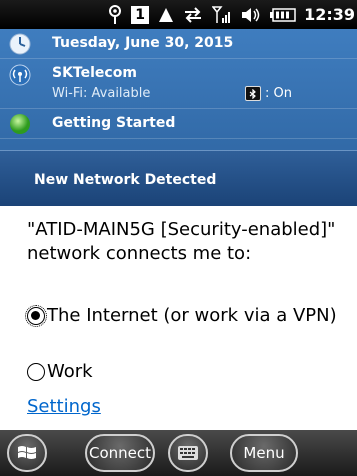 This screenshot has width=357, height=476. I want to click on radio-selected-icon, so click(36, 316).